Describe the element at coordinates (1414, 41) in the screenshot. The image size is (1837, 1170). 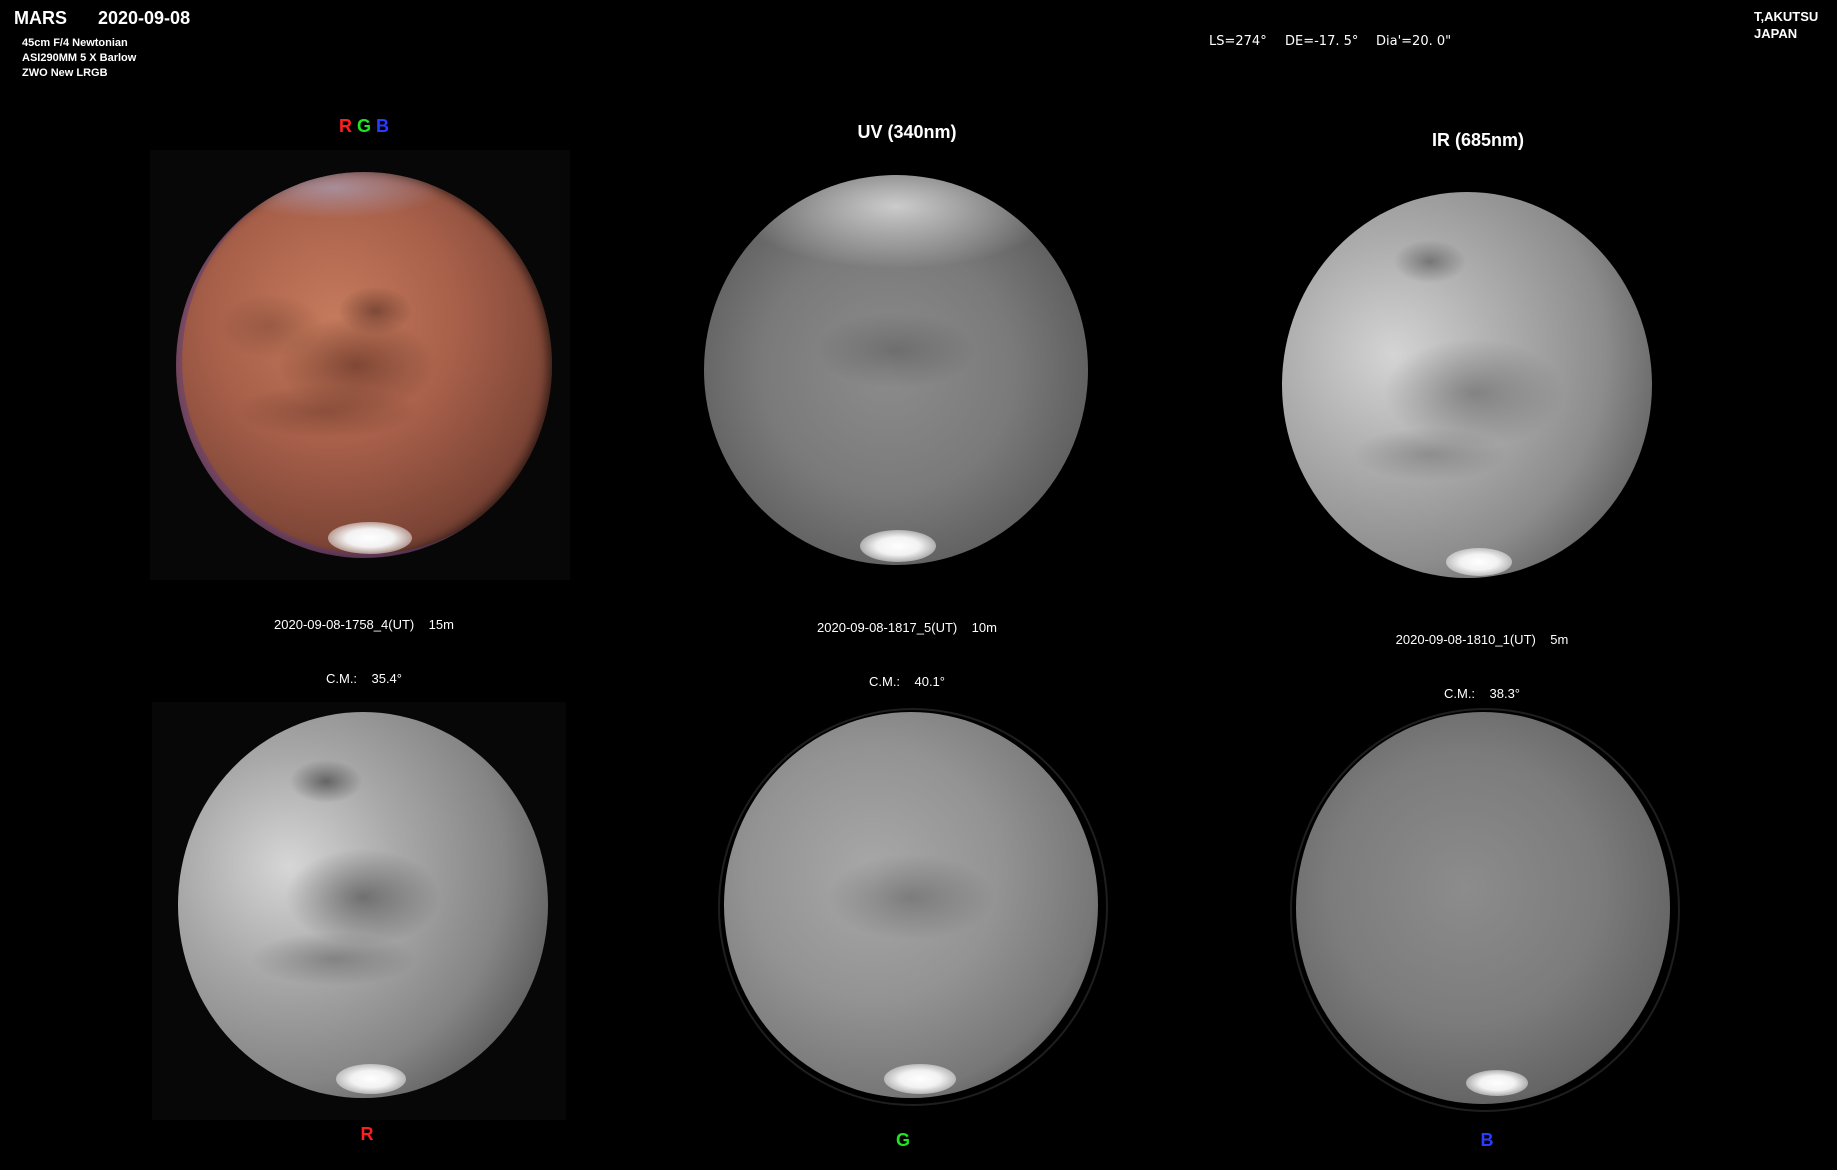
I see `diameter-value: Dia'=20. 0"` at that location.